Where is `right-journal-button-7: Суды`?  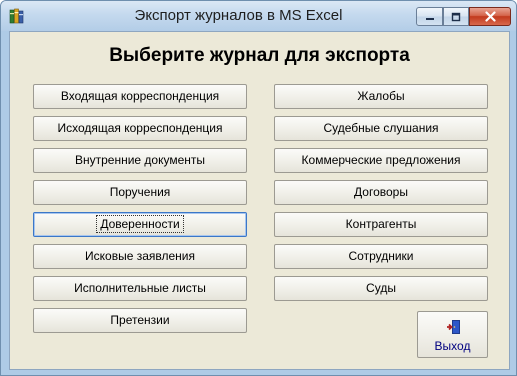
right-journal-button-7: Суды is located at coordinates (381, 288).